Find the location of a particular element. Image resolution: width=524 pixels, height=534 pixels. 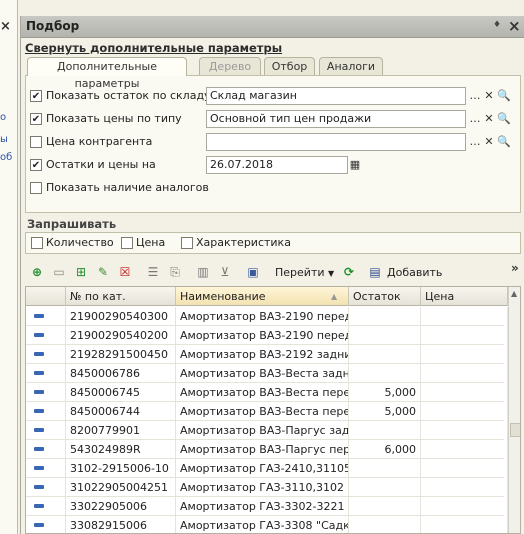

tab-additional-params: Дополнительные параметры is located at coordinates (107, 73).